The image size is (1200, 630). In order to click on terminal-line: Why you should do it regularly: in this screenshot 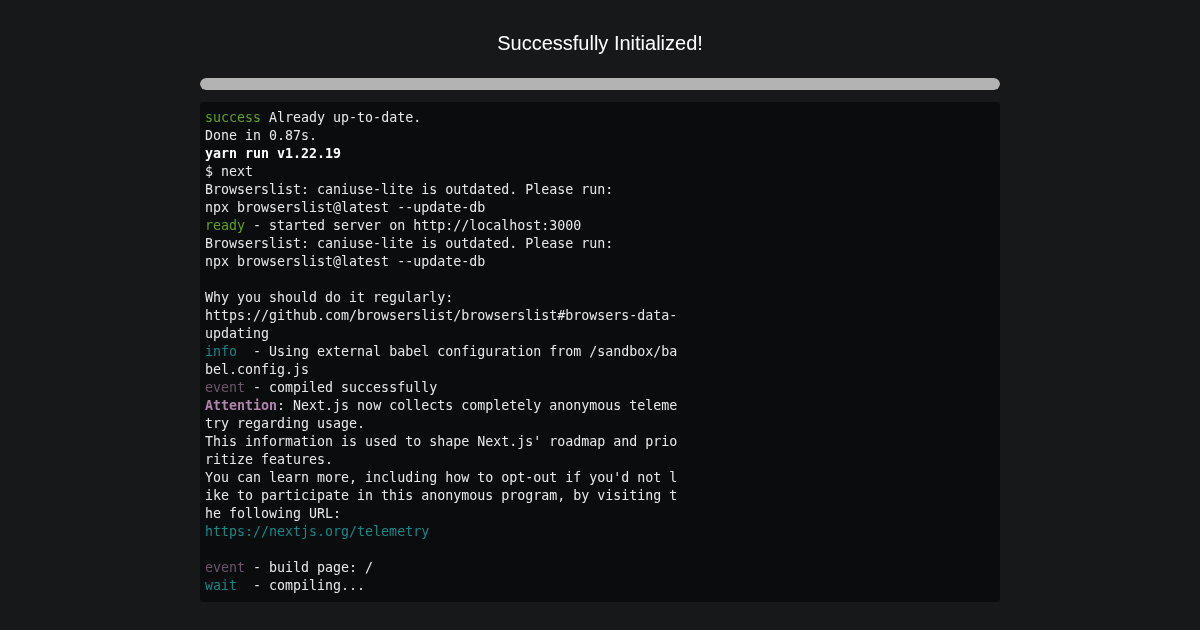, I will do `click(329, 297)`.